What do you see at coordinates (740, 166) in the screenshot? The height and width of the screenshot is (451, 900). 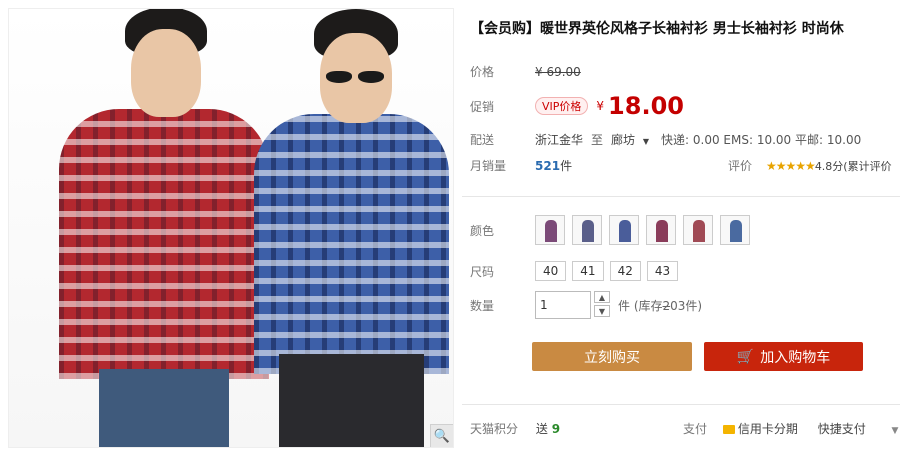 I see `rating-label: 评价` at bounding box center [740, 166].